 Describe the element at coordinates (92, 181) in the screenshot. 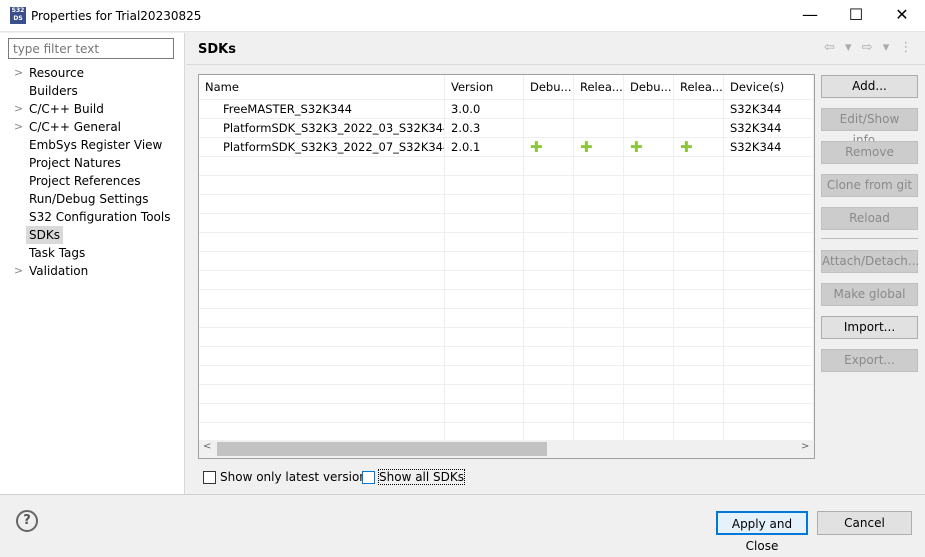

I see `sidebar-item-project-references: Project References` at that location.